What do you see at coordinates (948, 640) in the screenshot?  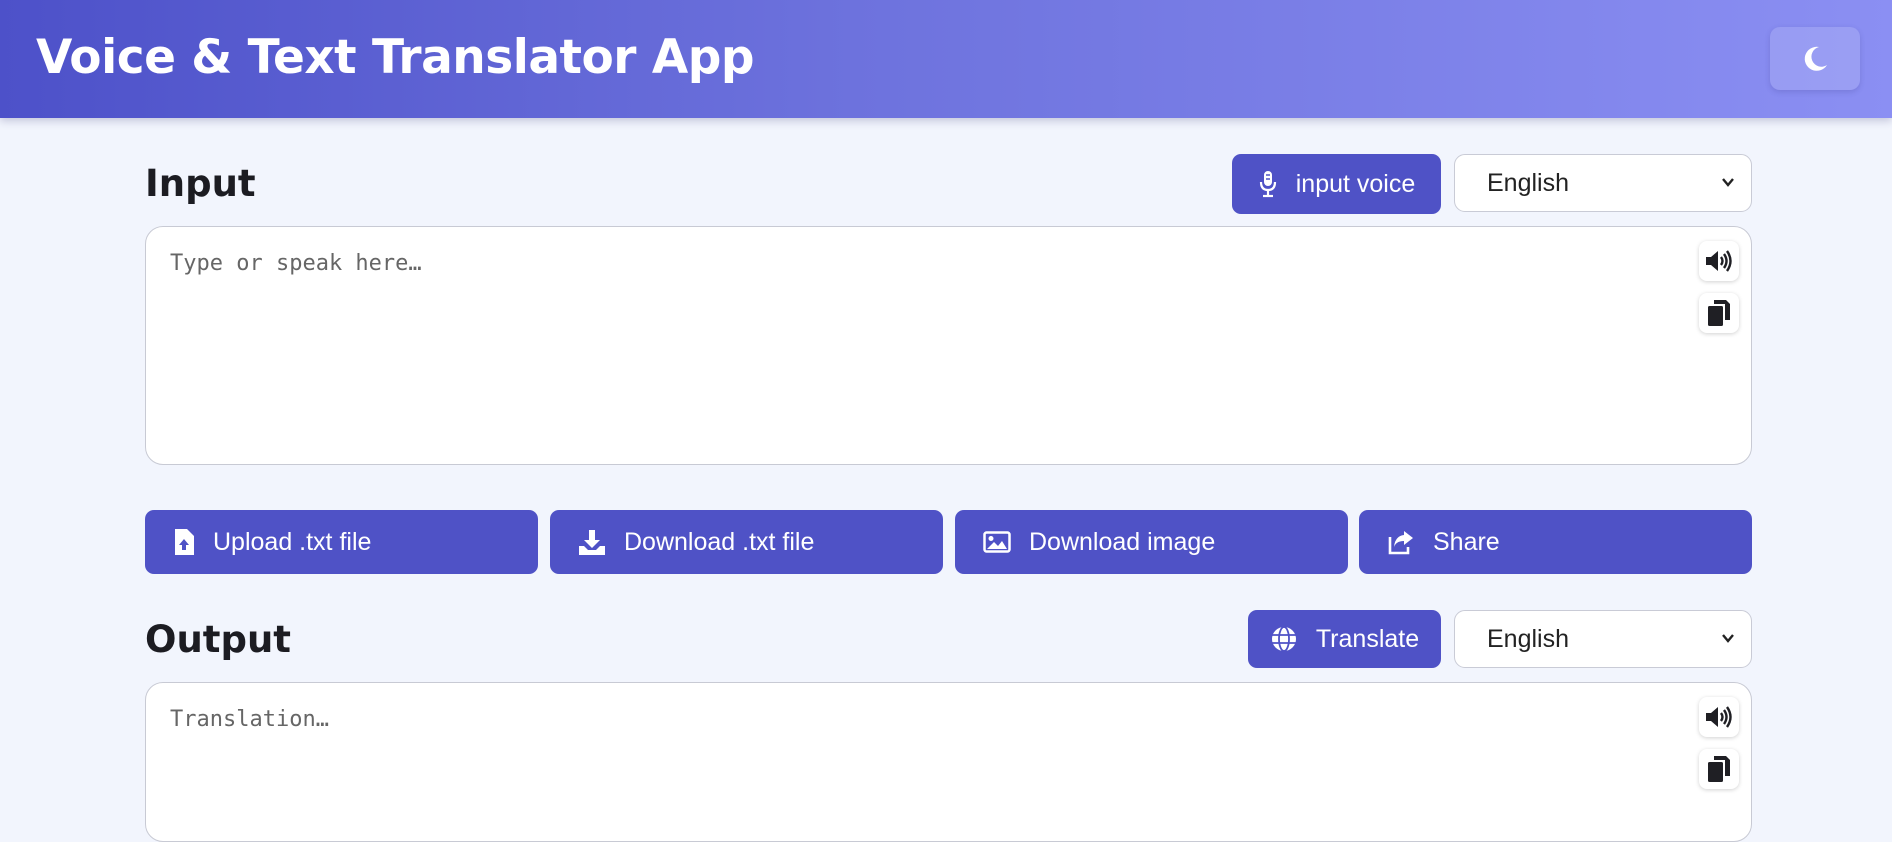 I see `output-header: Output Translate English` at bounding box center [948, 640].